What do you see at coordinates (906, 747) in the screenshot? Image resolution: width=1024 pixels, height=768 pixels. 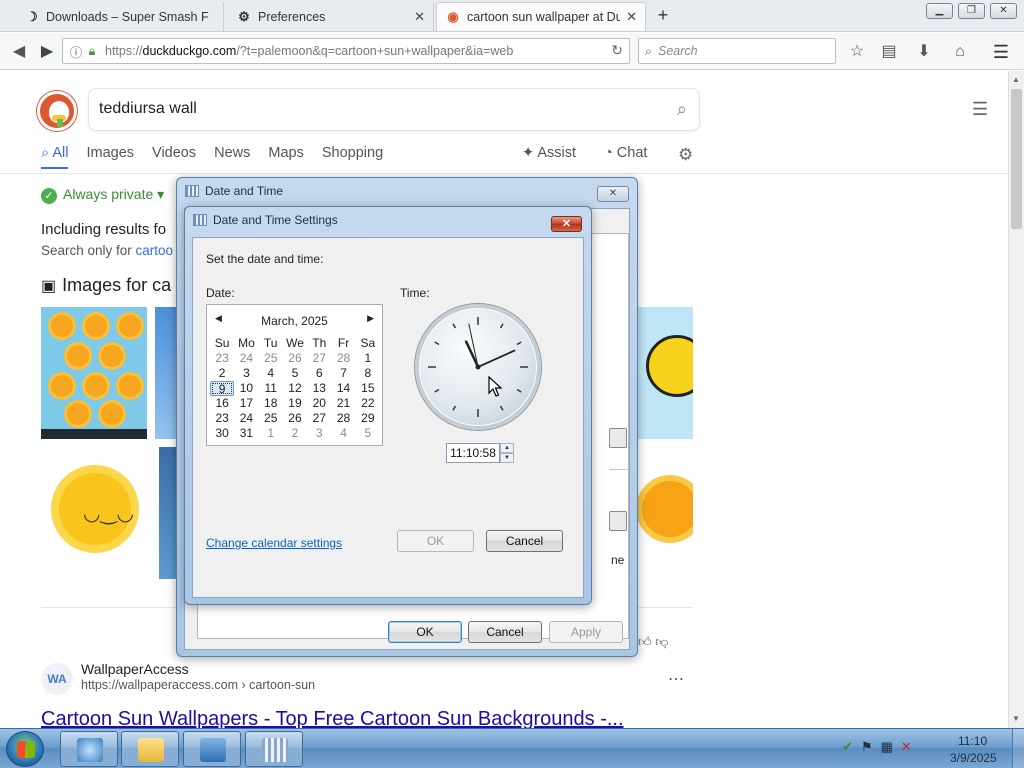 I see `volume-muted-icon: ✕` at bounding box center [906, 747].